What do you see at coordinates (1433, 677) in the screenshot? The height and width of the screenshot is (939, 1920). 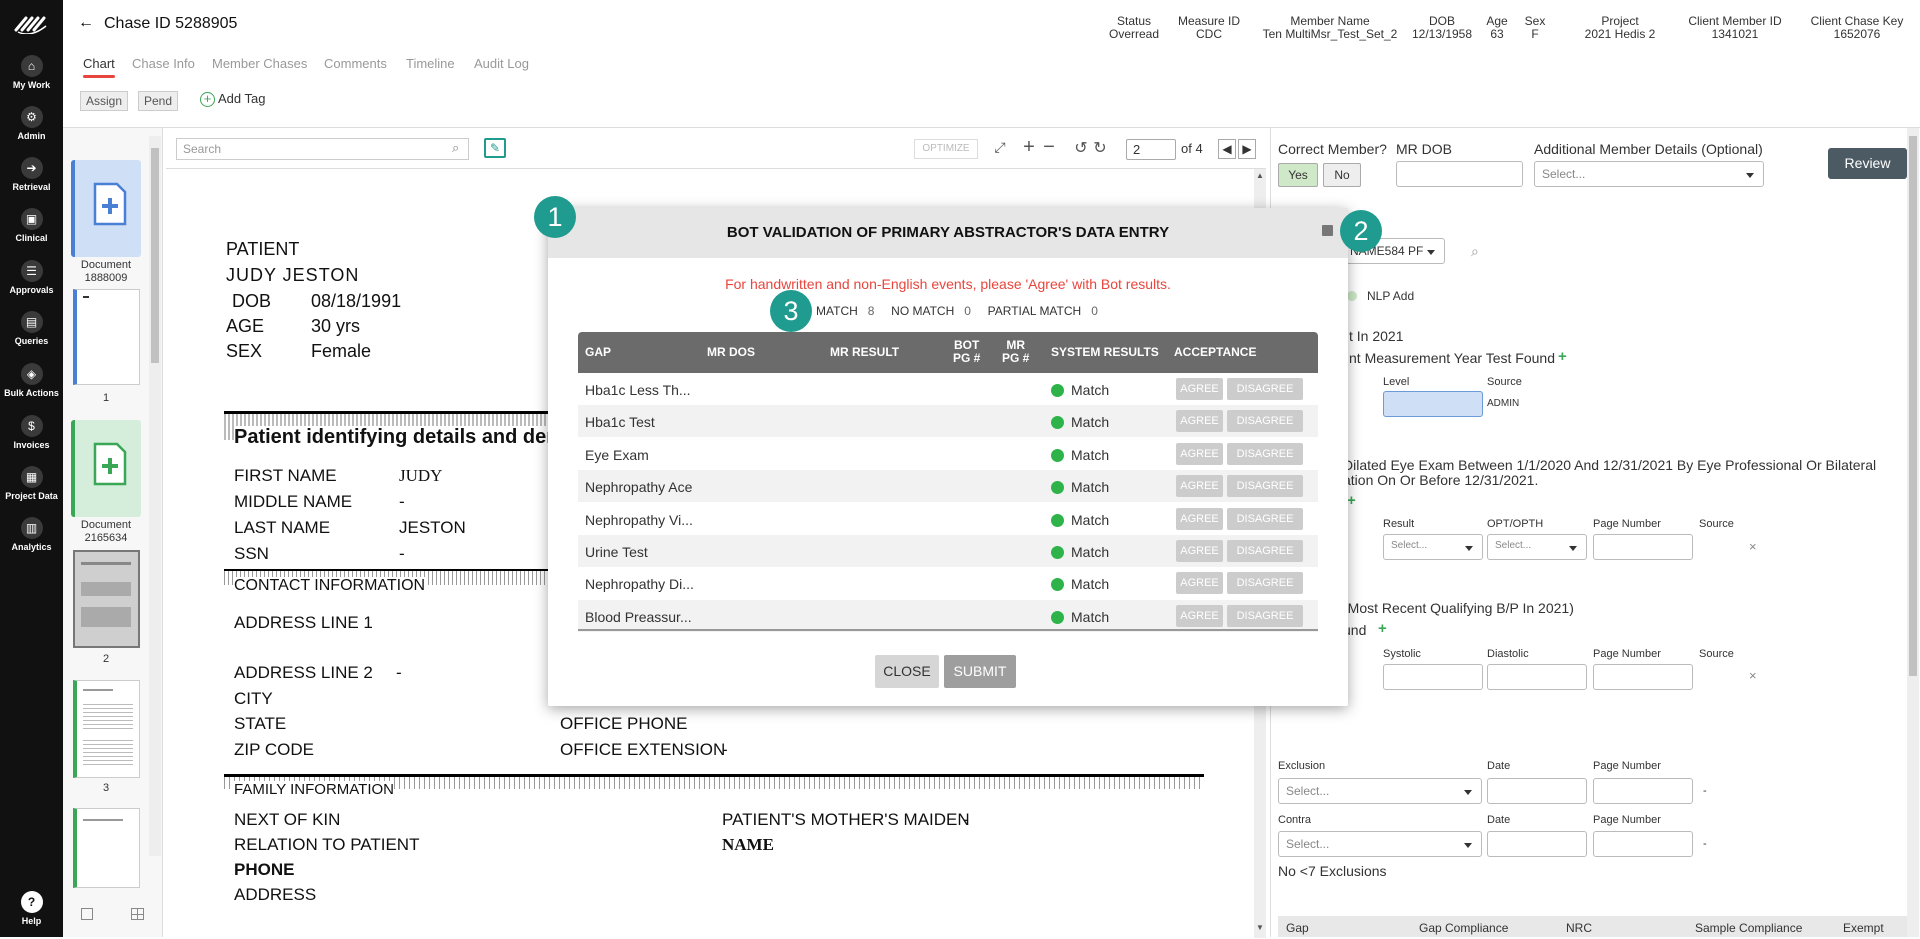 I see `systolic-input` at bounding box center [1433, 677].